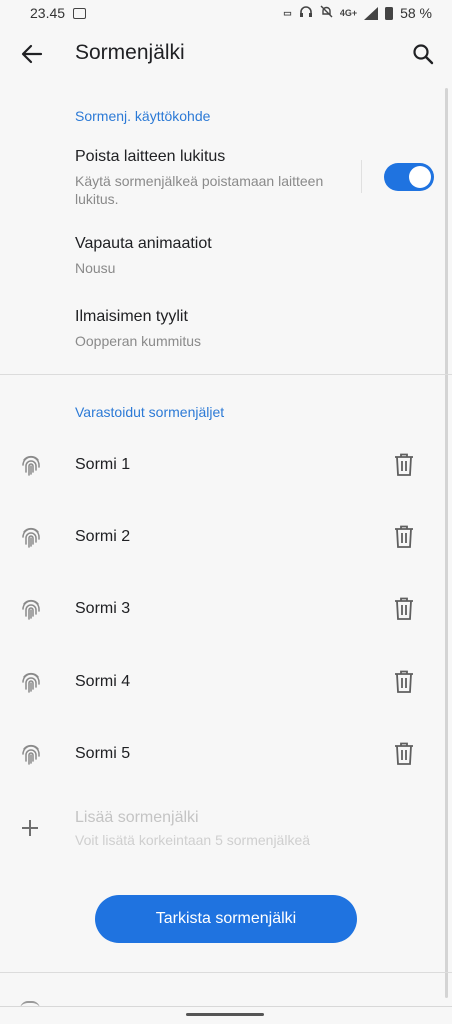 The height and width of the screenshot is (1024, 452). I want to click on gallery-notification-icon, so click(80, 13).